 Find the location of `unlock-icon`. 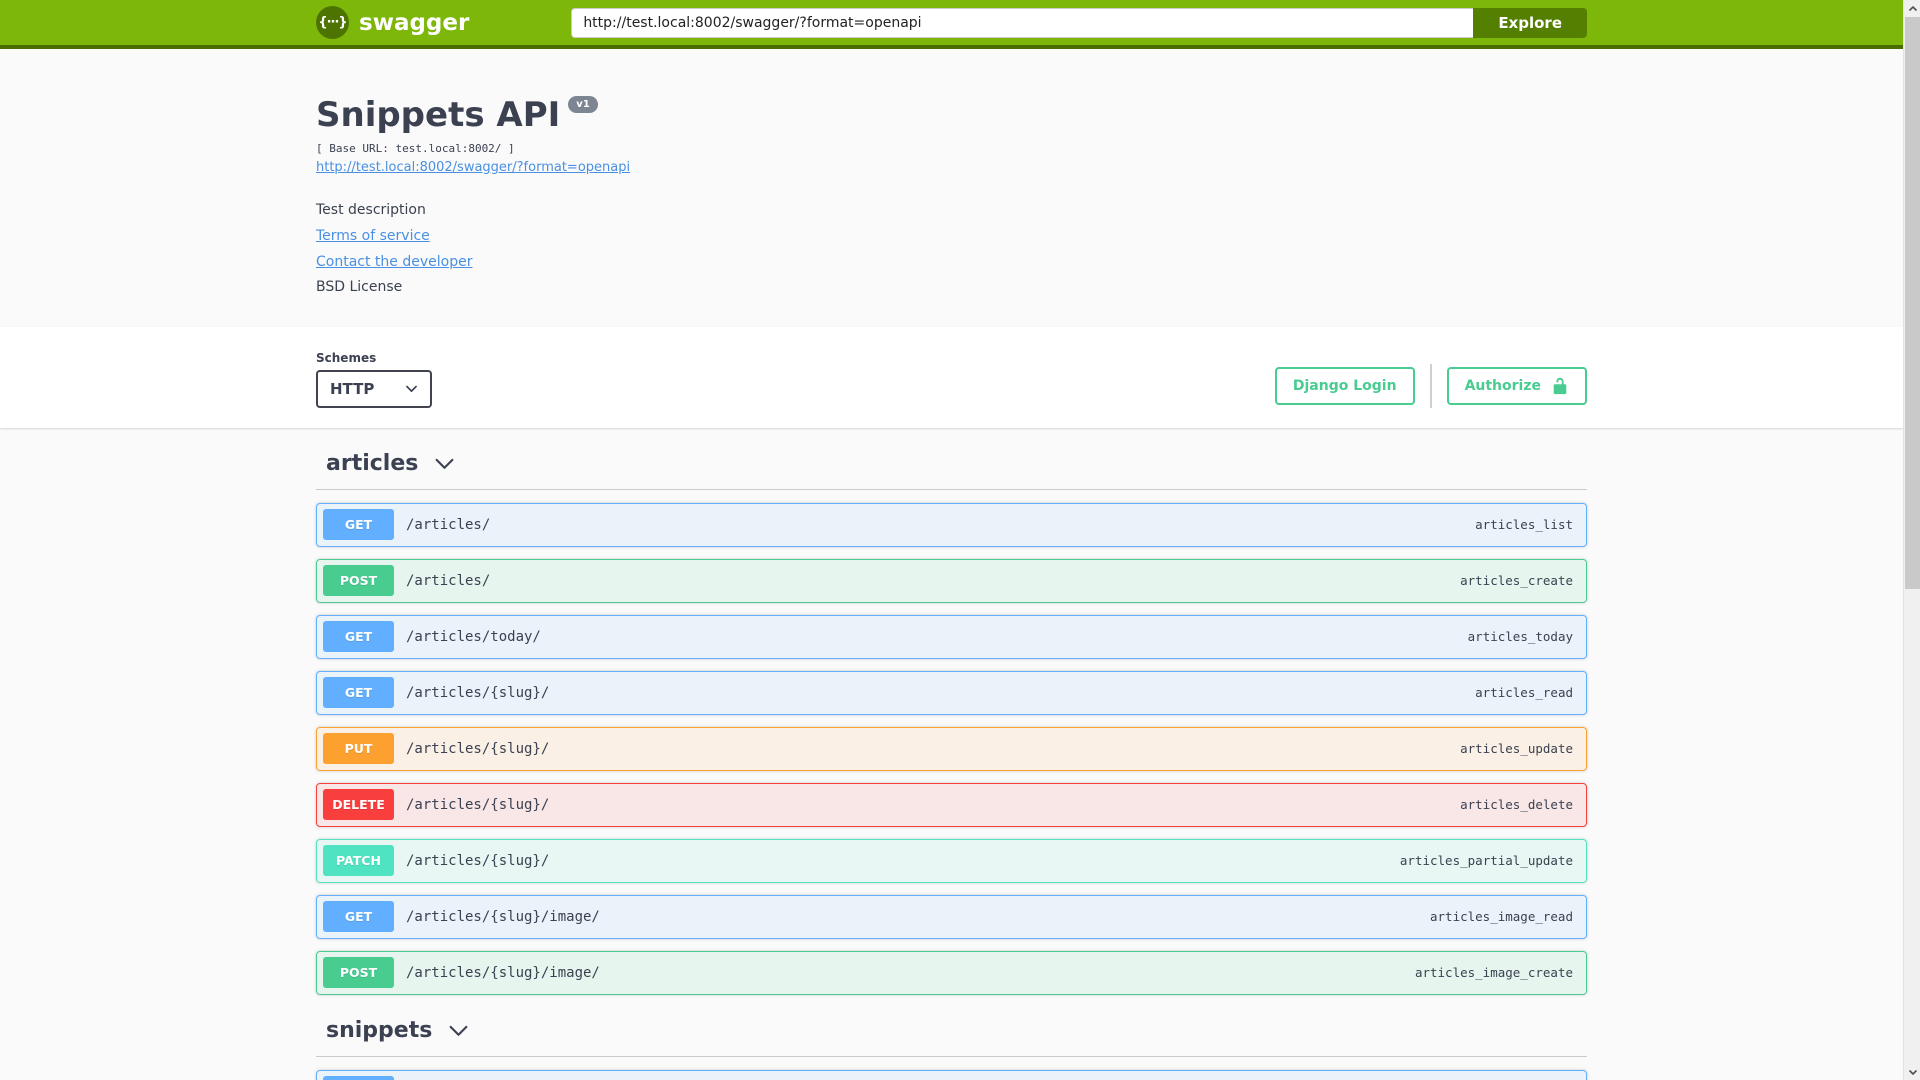

unlock-icon is located at coordinates (1560, 385).